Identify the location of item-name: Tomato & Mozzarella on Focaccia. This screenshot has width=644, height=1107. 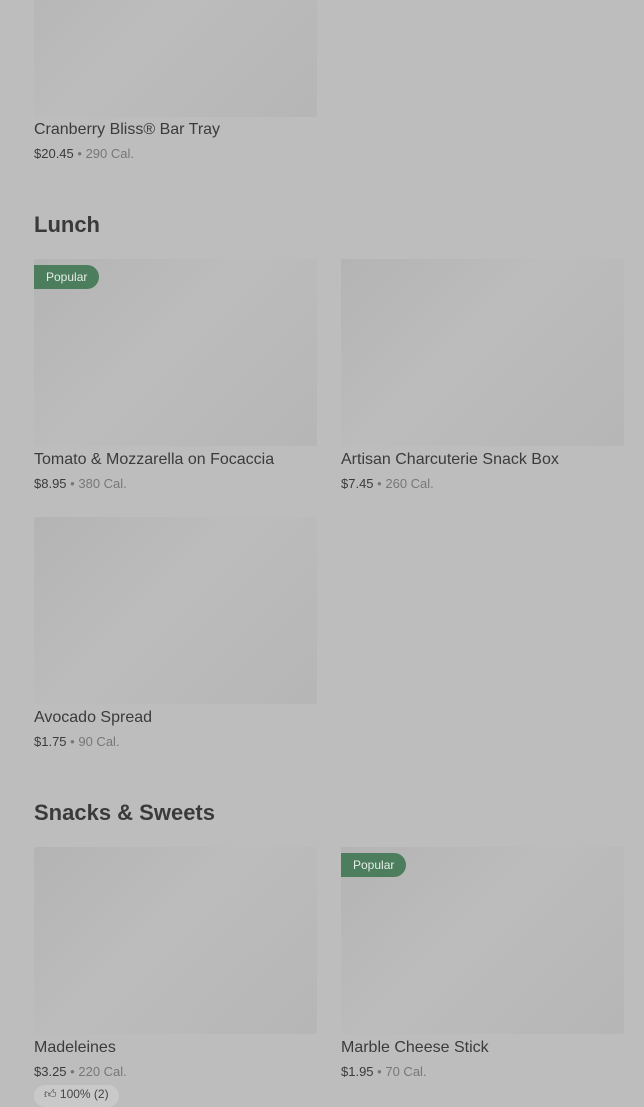
(154, 459).